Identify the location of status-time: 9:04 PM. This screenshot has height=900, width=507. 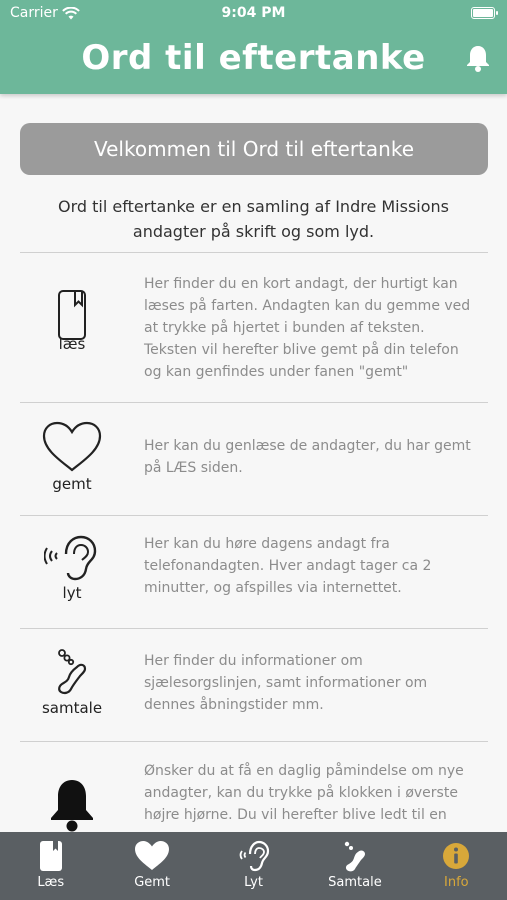
(253, 13).